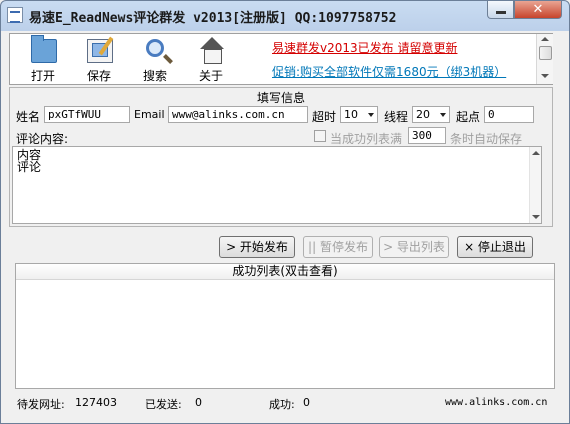 Image resolution: width=570 pixels, height=424 pixels. Describe the element at coordinates (29, 167) in the screenshot. I see `content-line: 评论` at that location.